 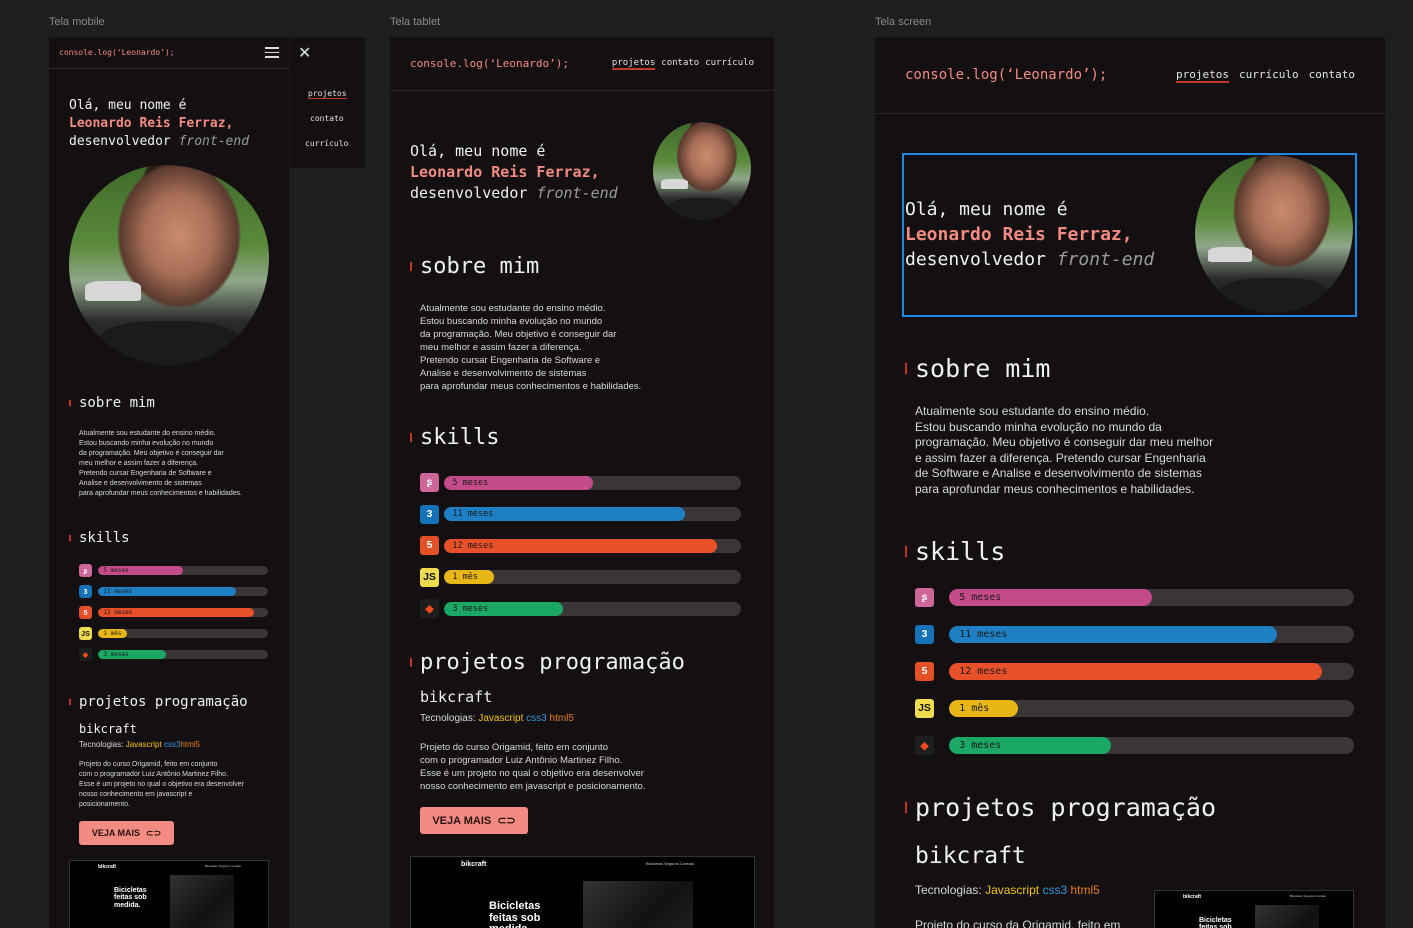 What do you see at coordinates (139, 744) in the screenshot?
I see `project-tech: Tecnologias: Javascript css3html5` at bounding box center [139, 744].